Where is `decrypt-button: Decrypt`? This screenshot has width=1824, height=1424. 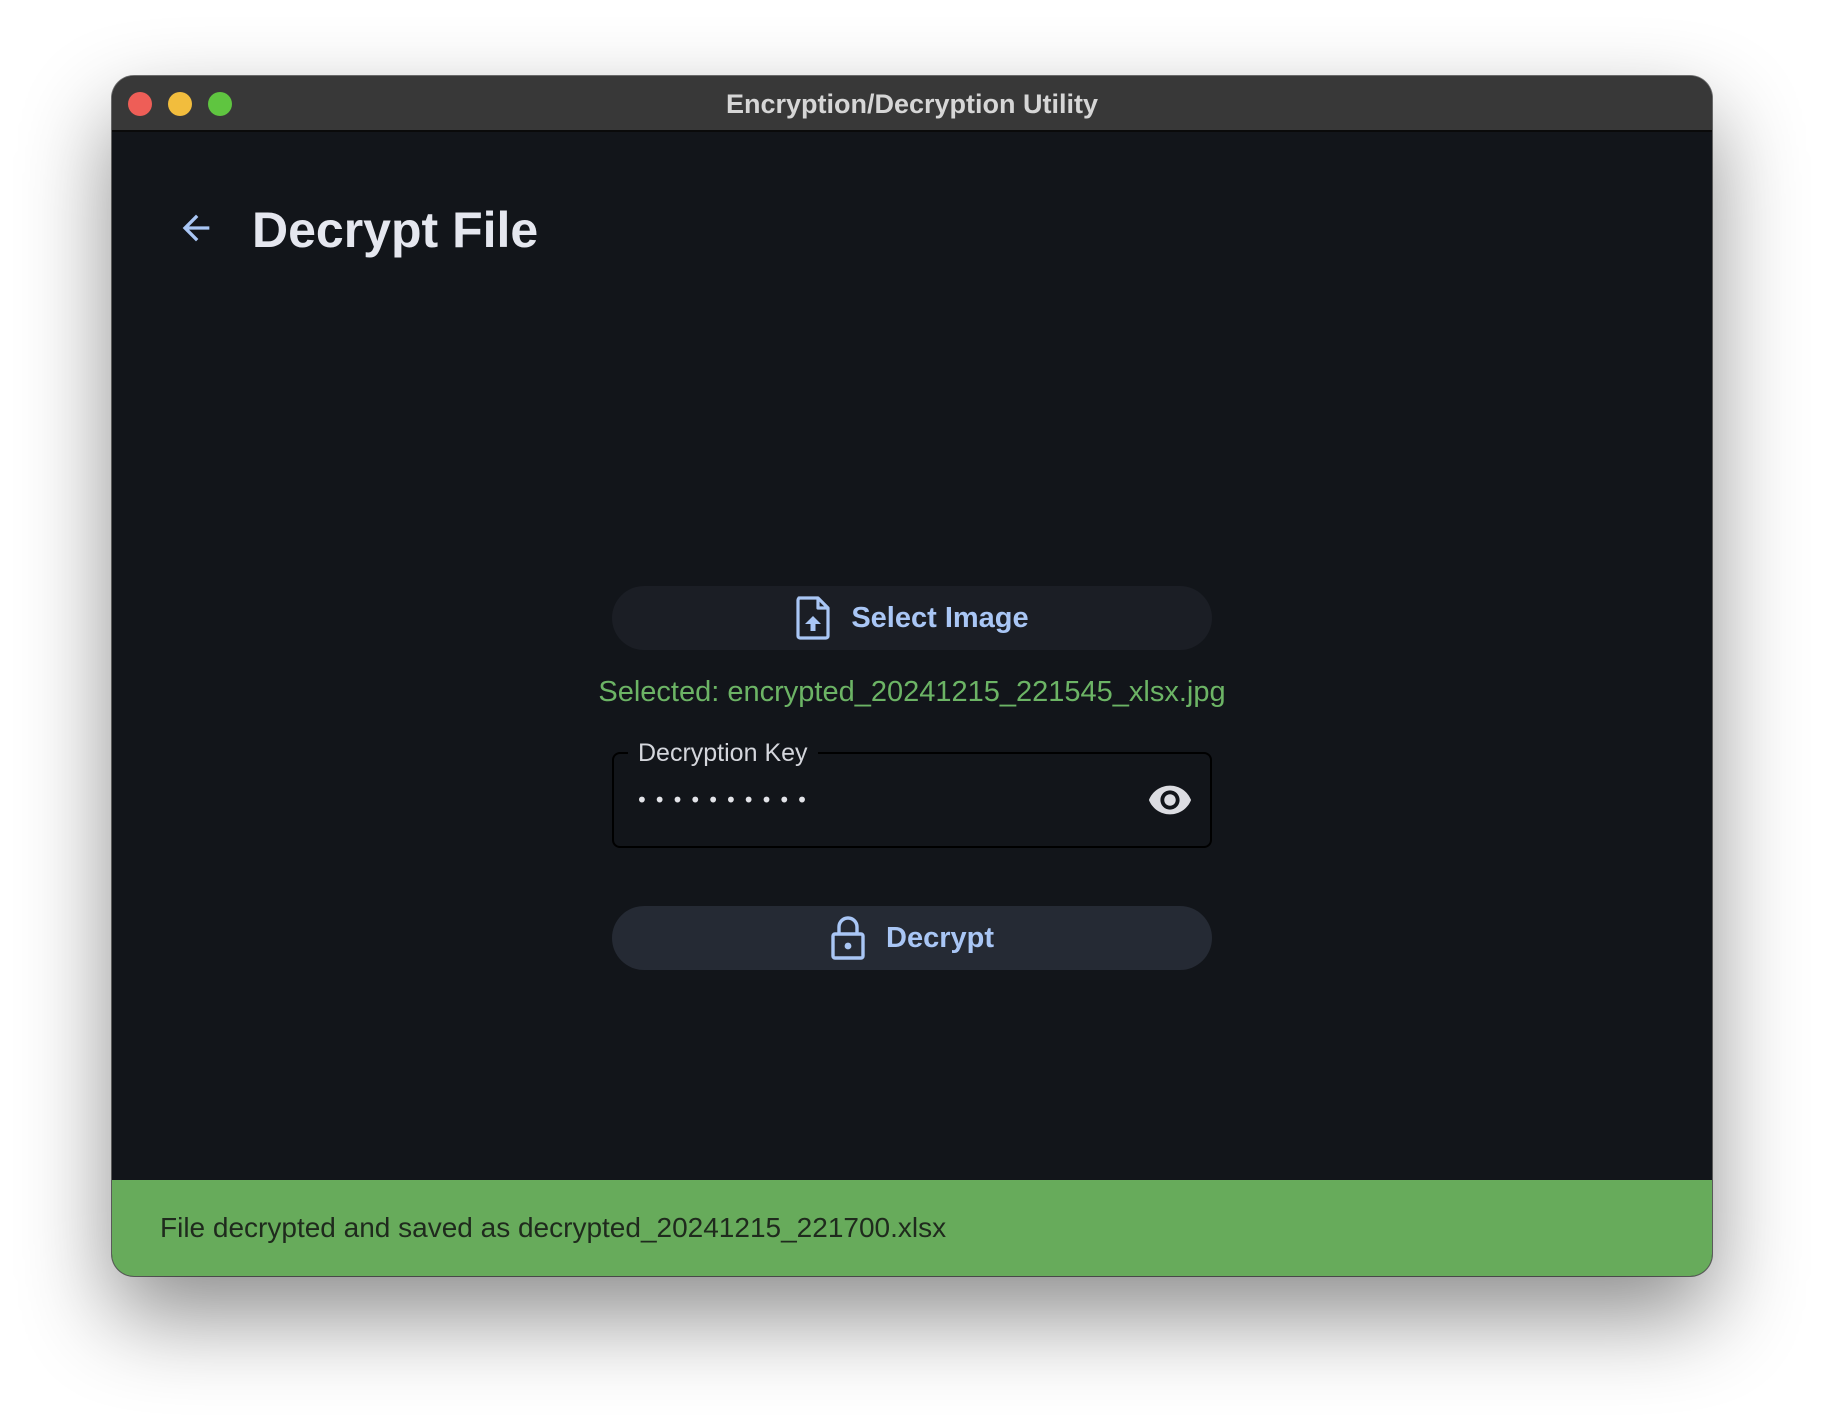 decrypt-button: Decrypt is located at coordinates (912, 938).